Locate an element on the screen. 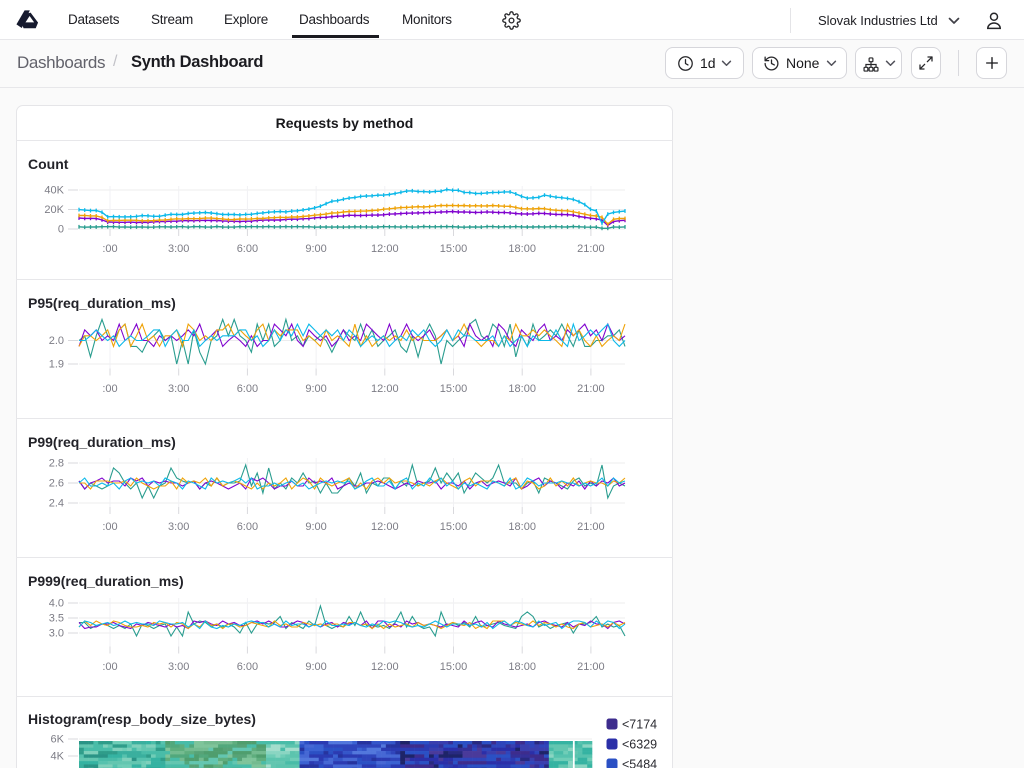 The width and height of the screenshot is (1024, 768). svg-text: 2.6 is located at coordinates (56, 484).